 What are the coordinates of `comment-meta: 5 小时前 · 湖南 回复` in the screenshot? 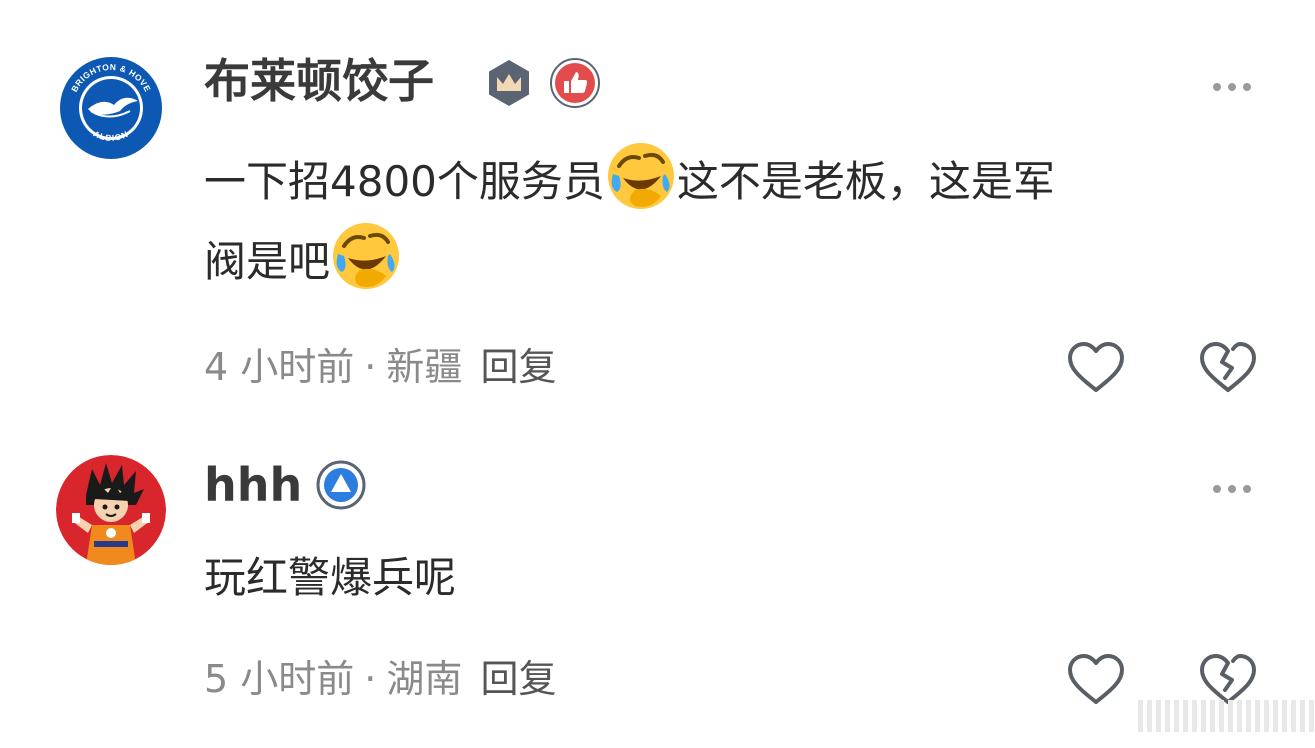 It's located at (380, 679).